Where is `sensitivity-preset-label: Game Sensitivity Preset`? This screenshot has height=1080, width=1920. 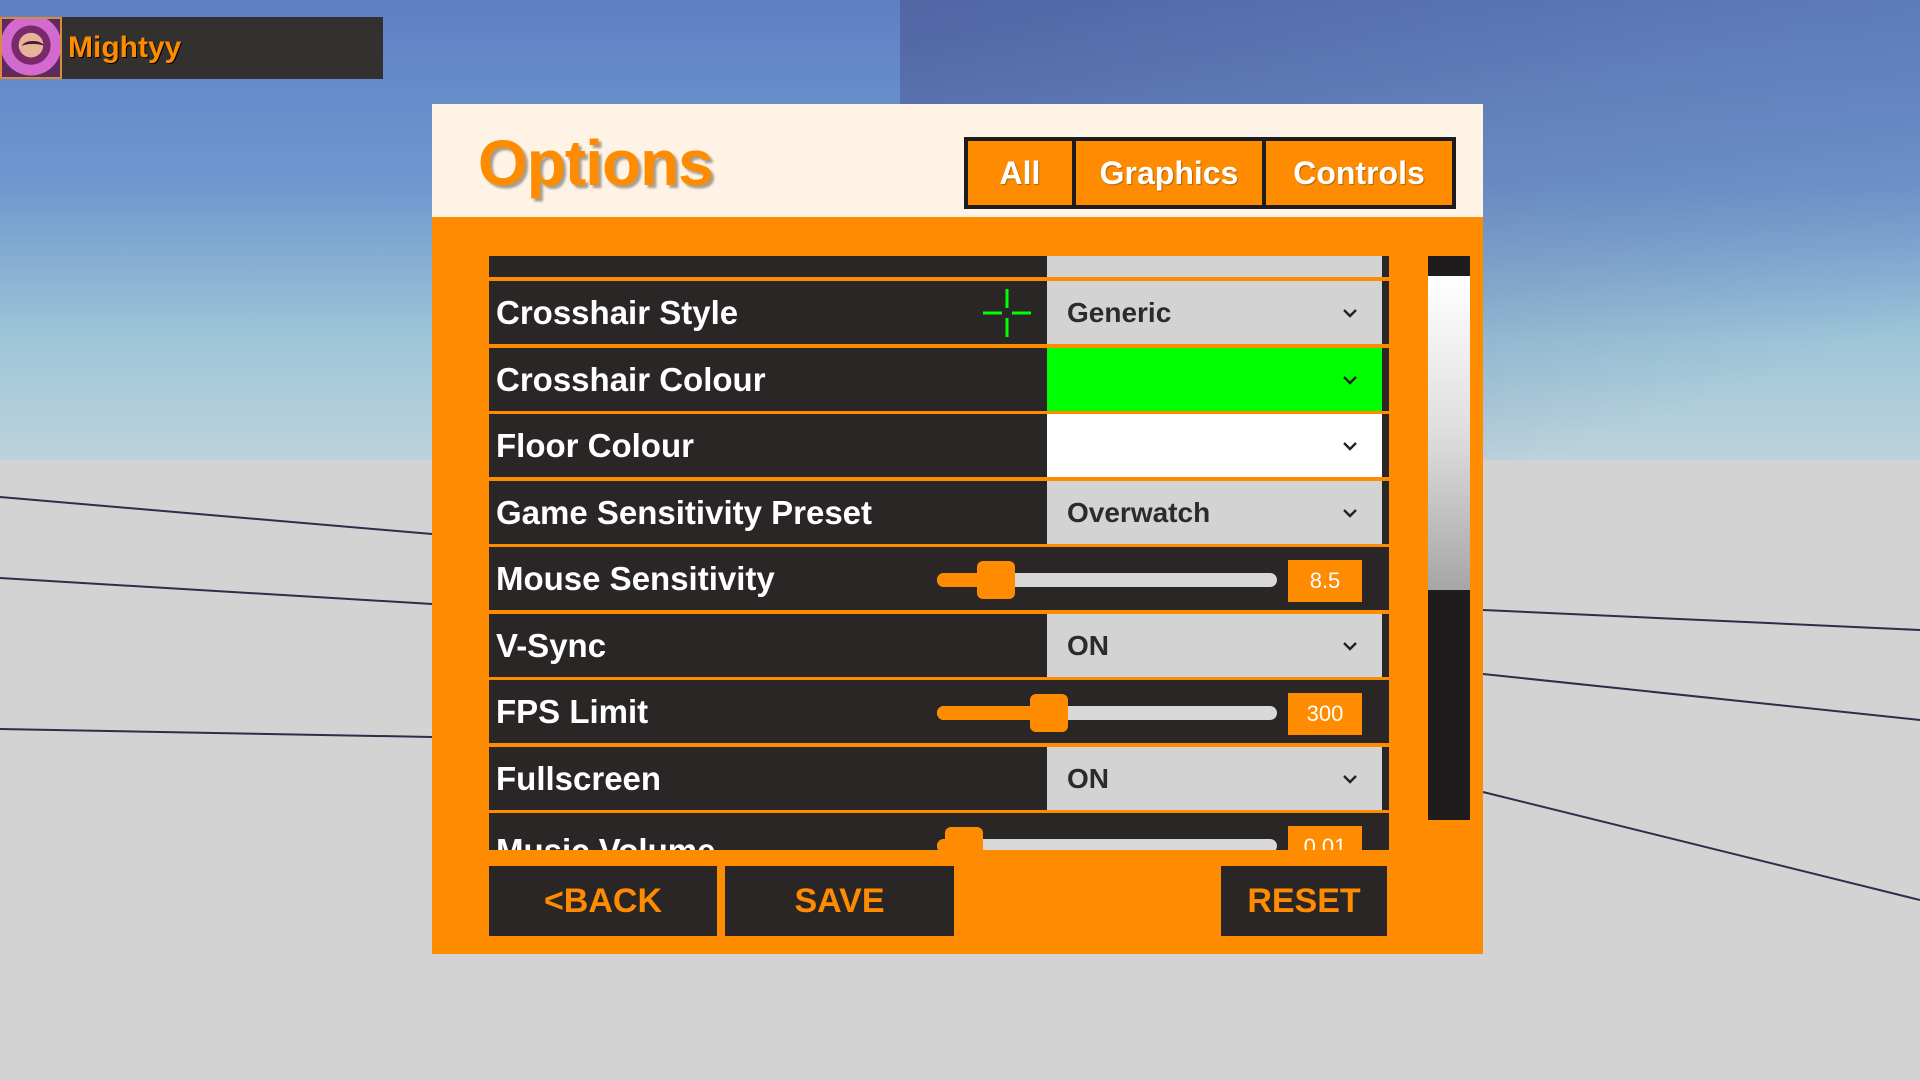 sensitivity-preset-label: Game Sensitivity Preset is located at coordinates (684, 512).